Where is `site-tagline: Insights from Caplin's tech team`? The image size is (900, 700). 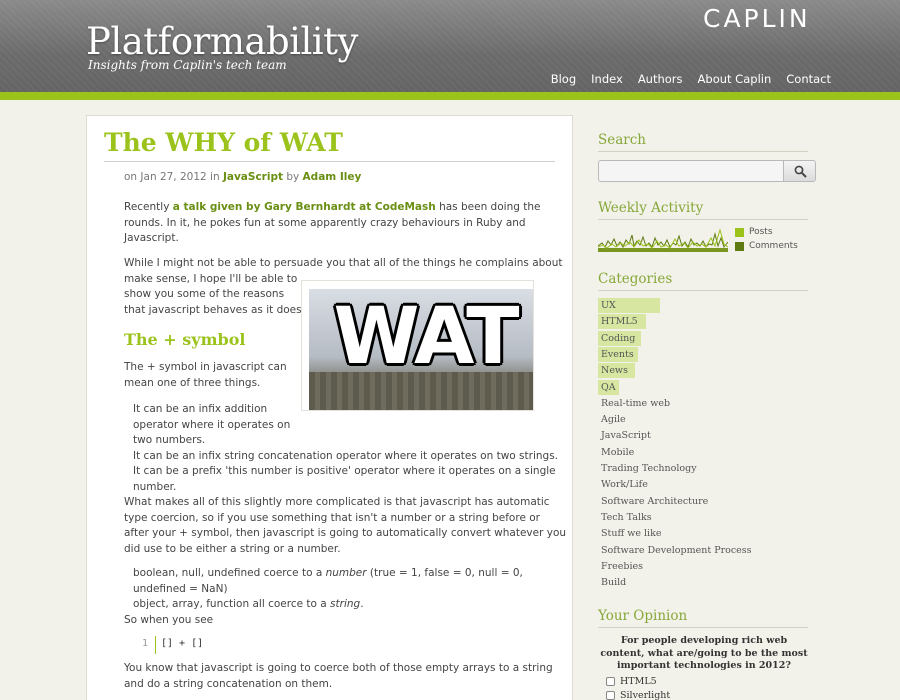 site-tagline: Insights from Caplin's tech team is located at coordinates (187, 65).